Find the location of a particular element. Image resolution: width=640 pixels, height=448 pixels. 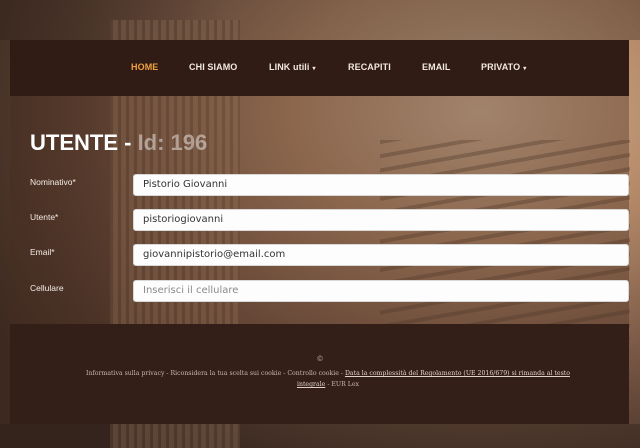

nav-link-utili: LINK utili ▾ is located at coordinates (292, 67).